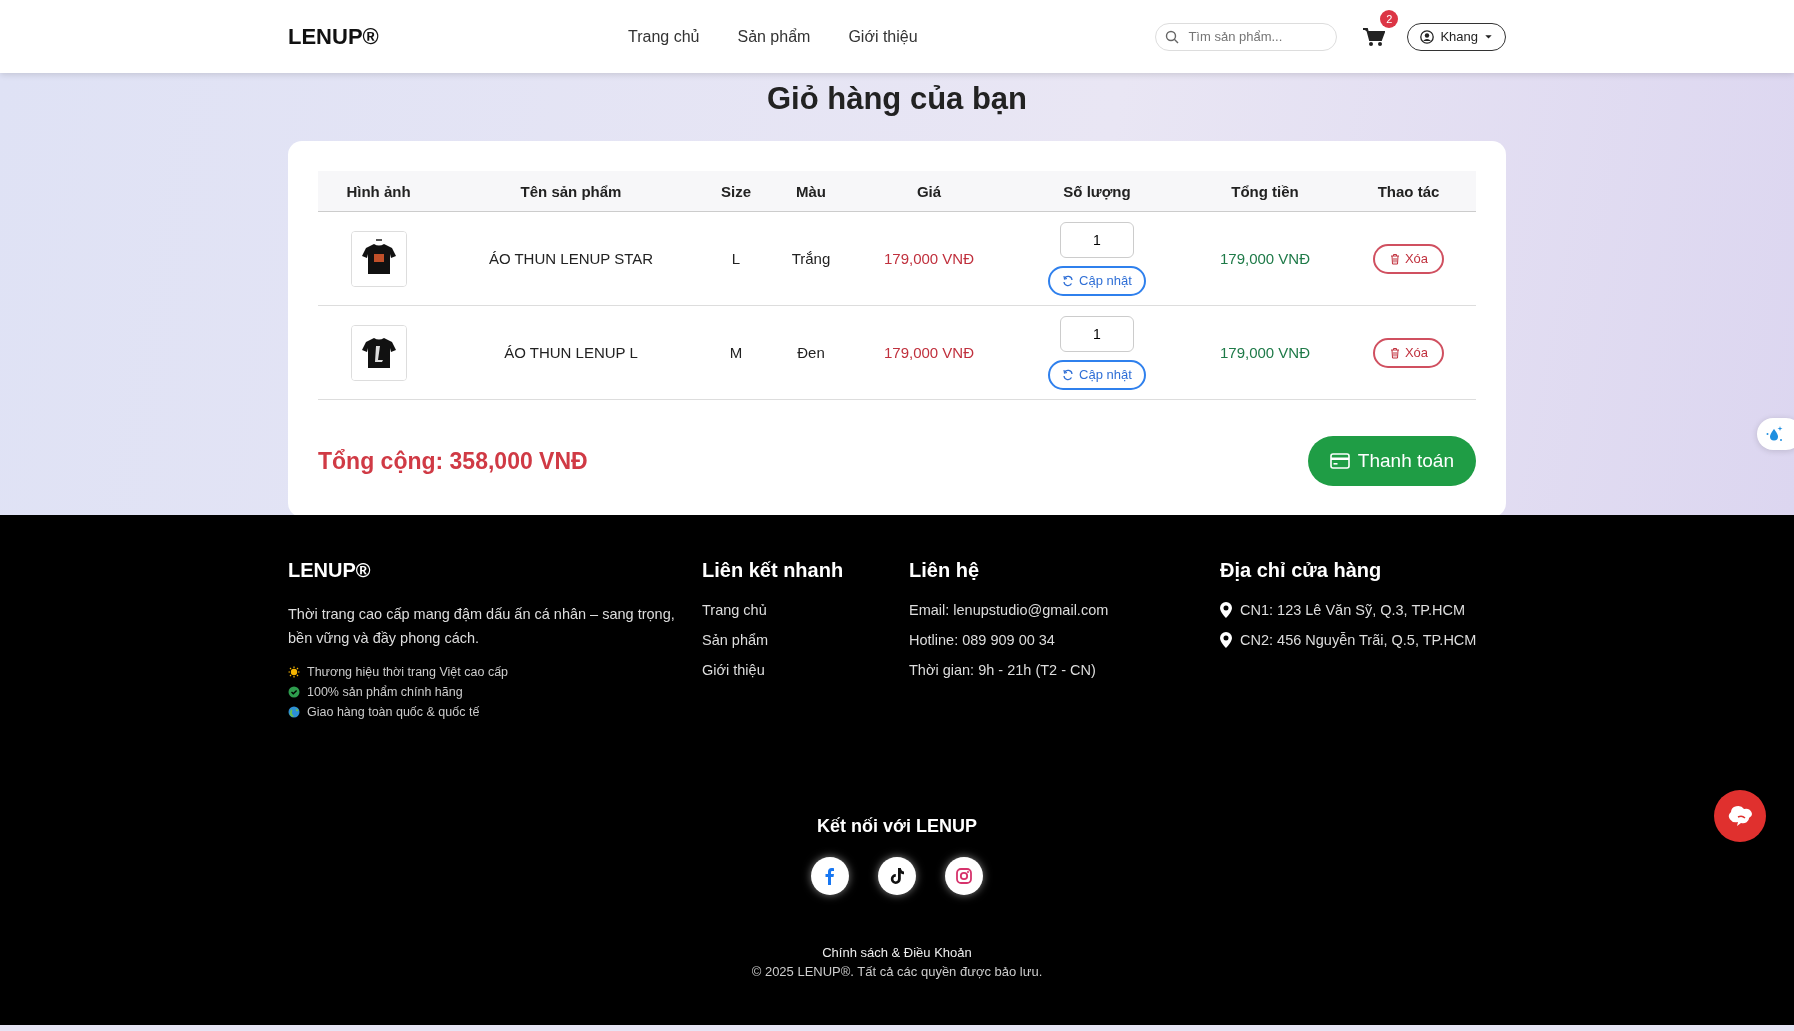 This screenshot has width=1794, height=1031. Describe the element at coordinates (773, 570) in the screenshot. I see `column-title: Liên kết nhanh` at that location.